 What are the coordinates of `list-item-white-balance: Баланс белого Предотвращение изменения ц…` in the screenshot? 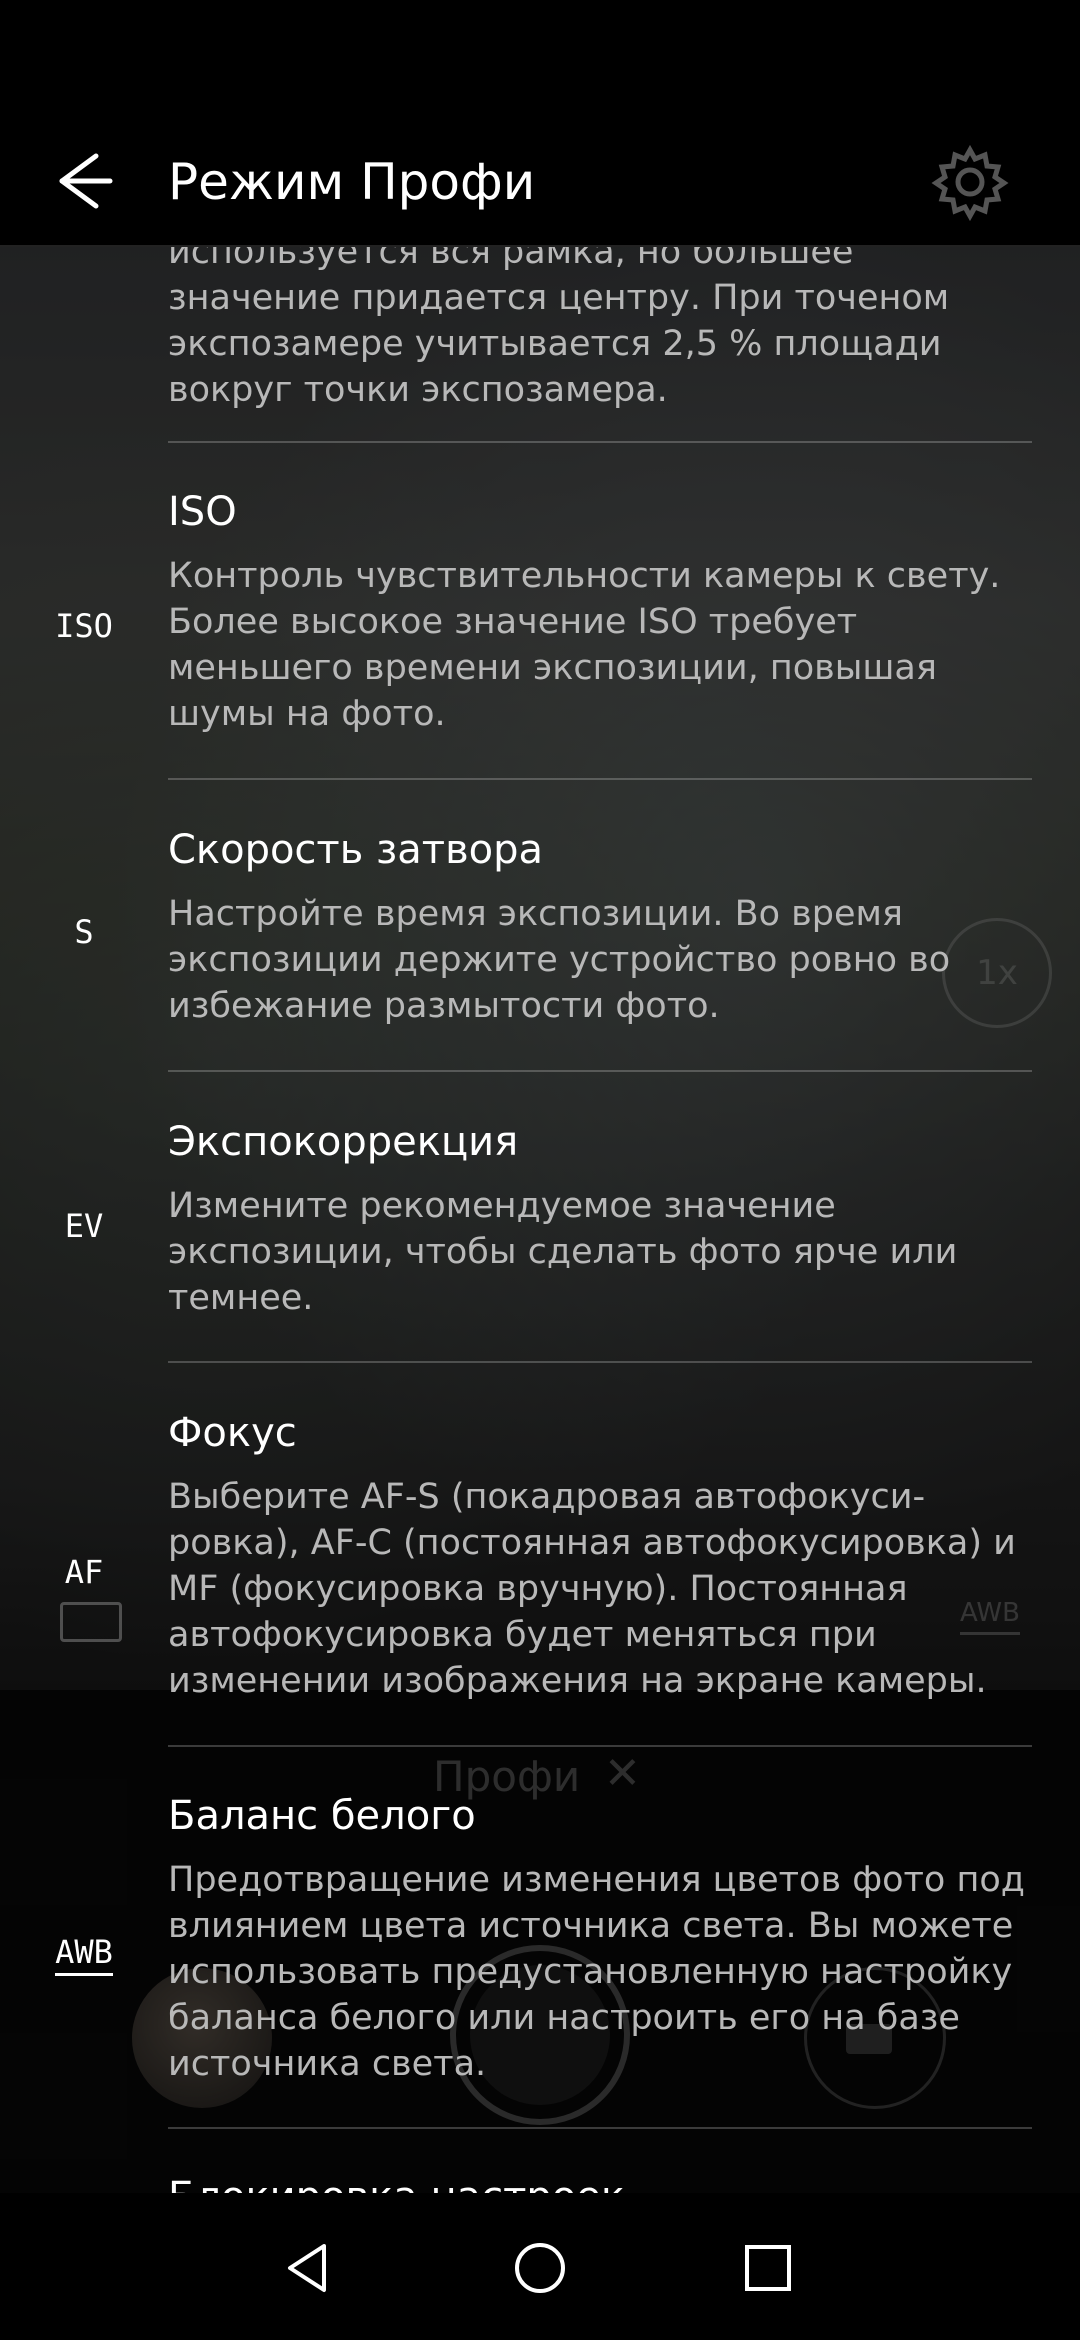 It's located at (600, 1938).